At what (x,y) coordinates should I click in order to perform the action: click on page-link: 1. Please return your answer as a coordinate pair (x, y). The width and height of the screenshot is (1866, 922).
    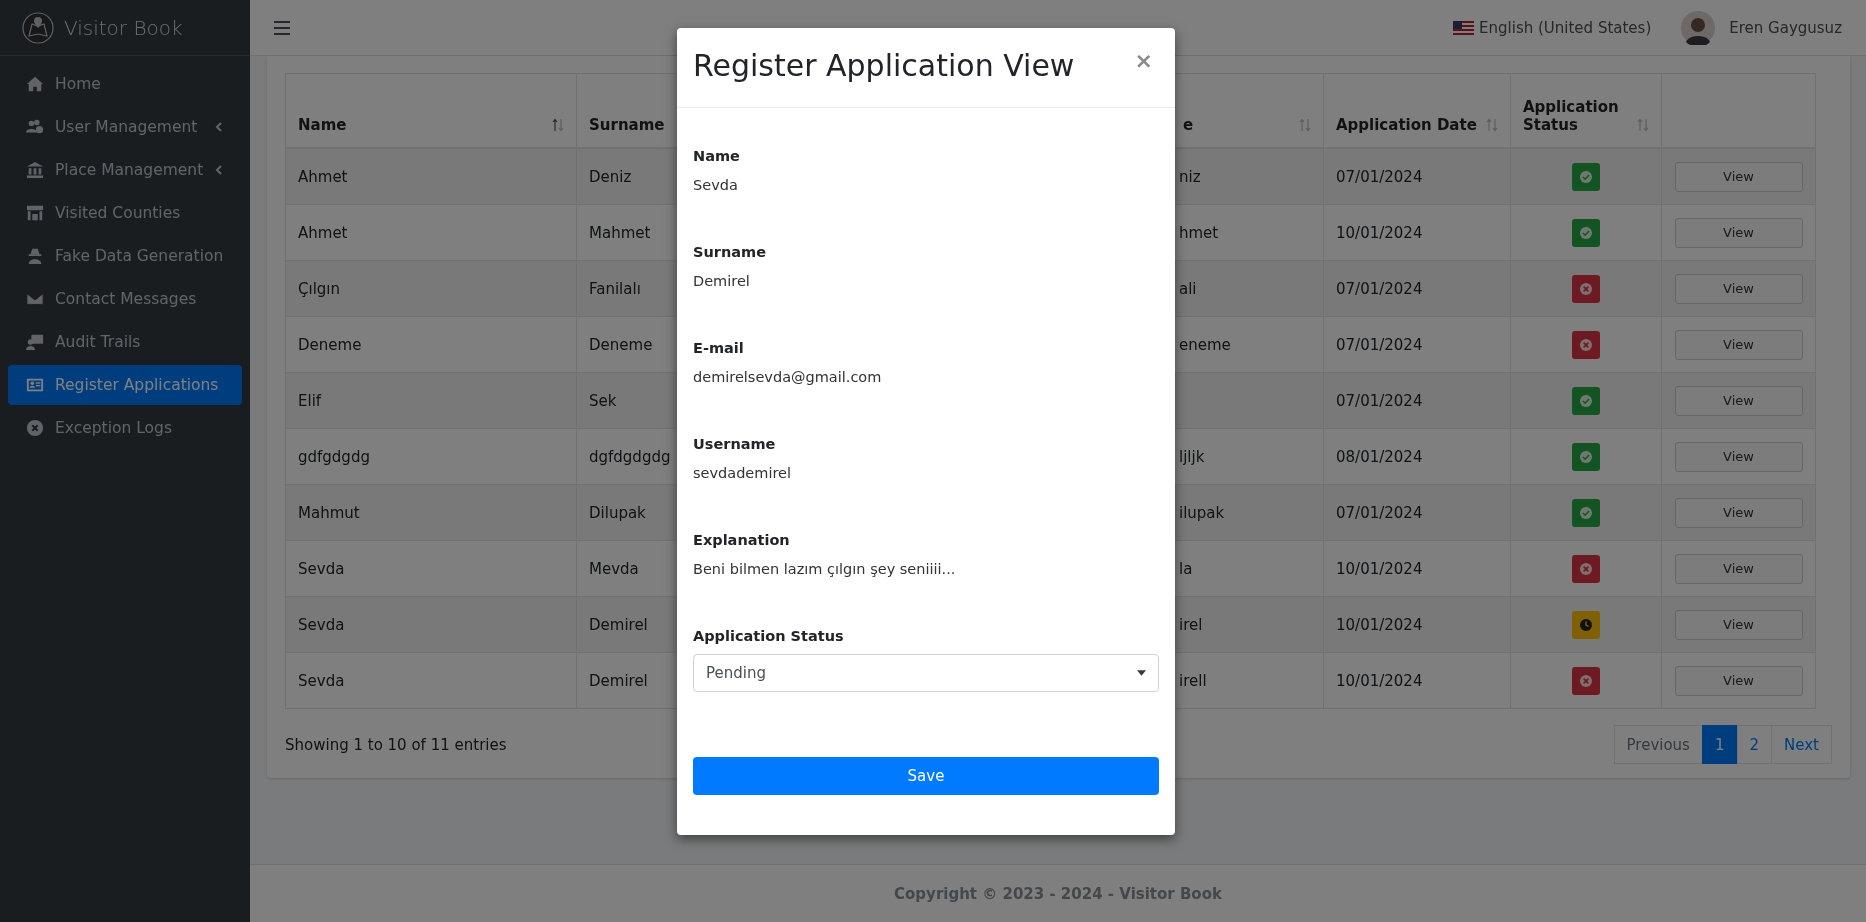
    Looking at the image, I should click on (1719, 744).